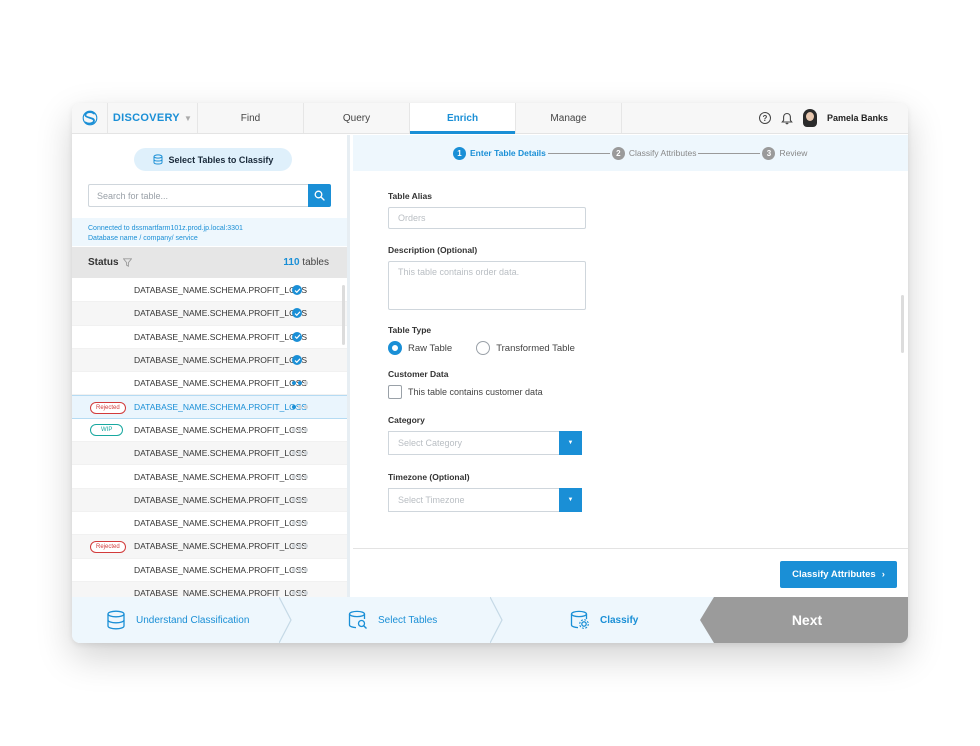  Describe the element at coordinates (146, 118) in the screenshot. I see `brand-label: DISCOVERY` at that location.